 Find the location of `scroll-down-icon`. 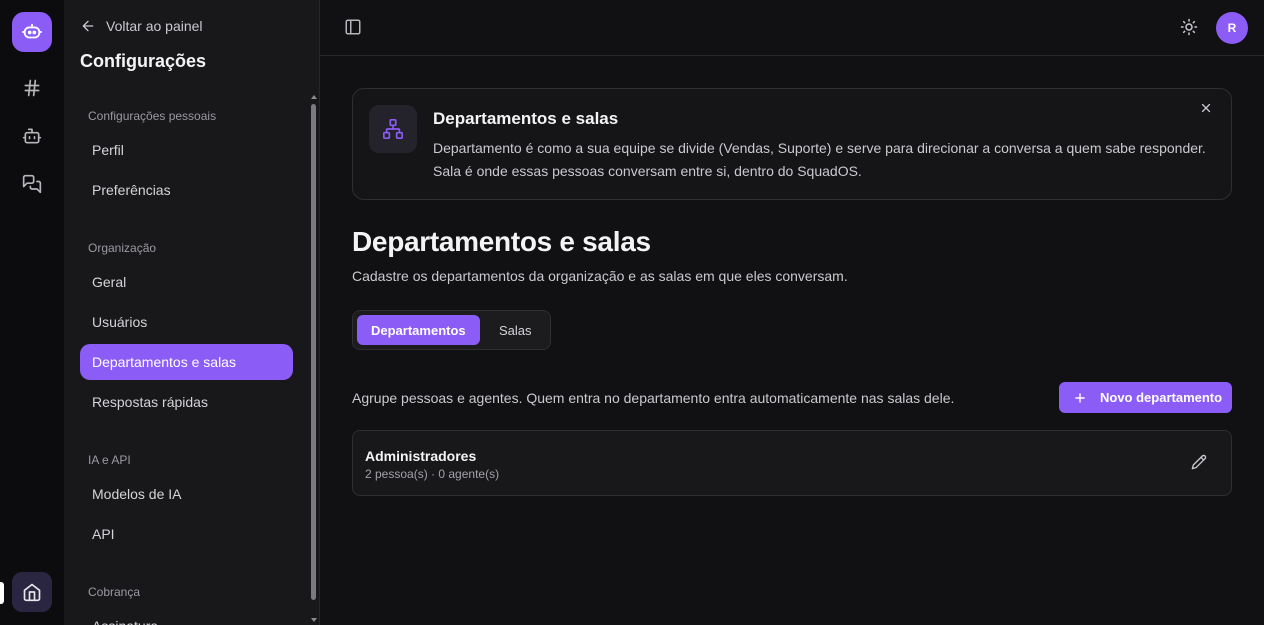

scroll-down-icon is located at coordinates (314, 620).